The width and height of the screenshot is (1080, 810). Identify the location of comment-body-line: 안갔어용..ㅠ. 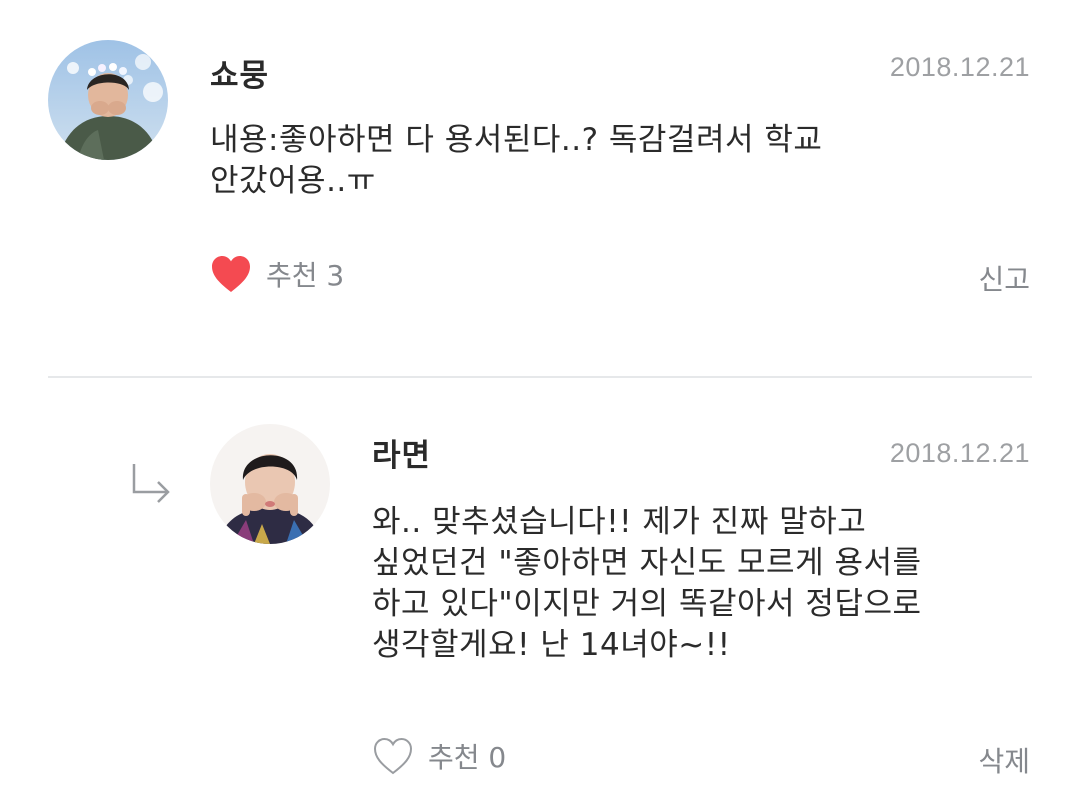
(293, 181).